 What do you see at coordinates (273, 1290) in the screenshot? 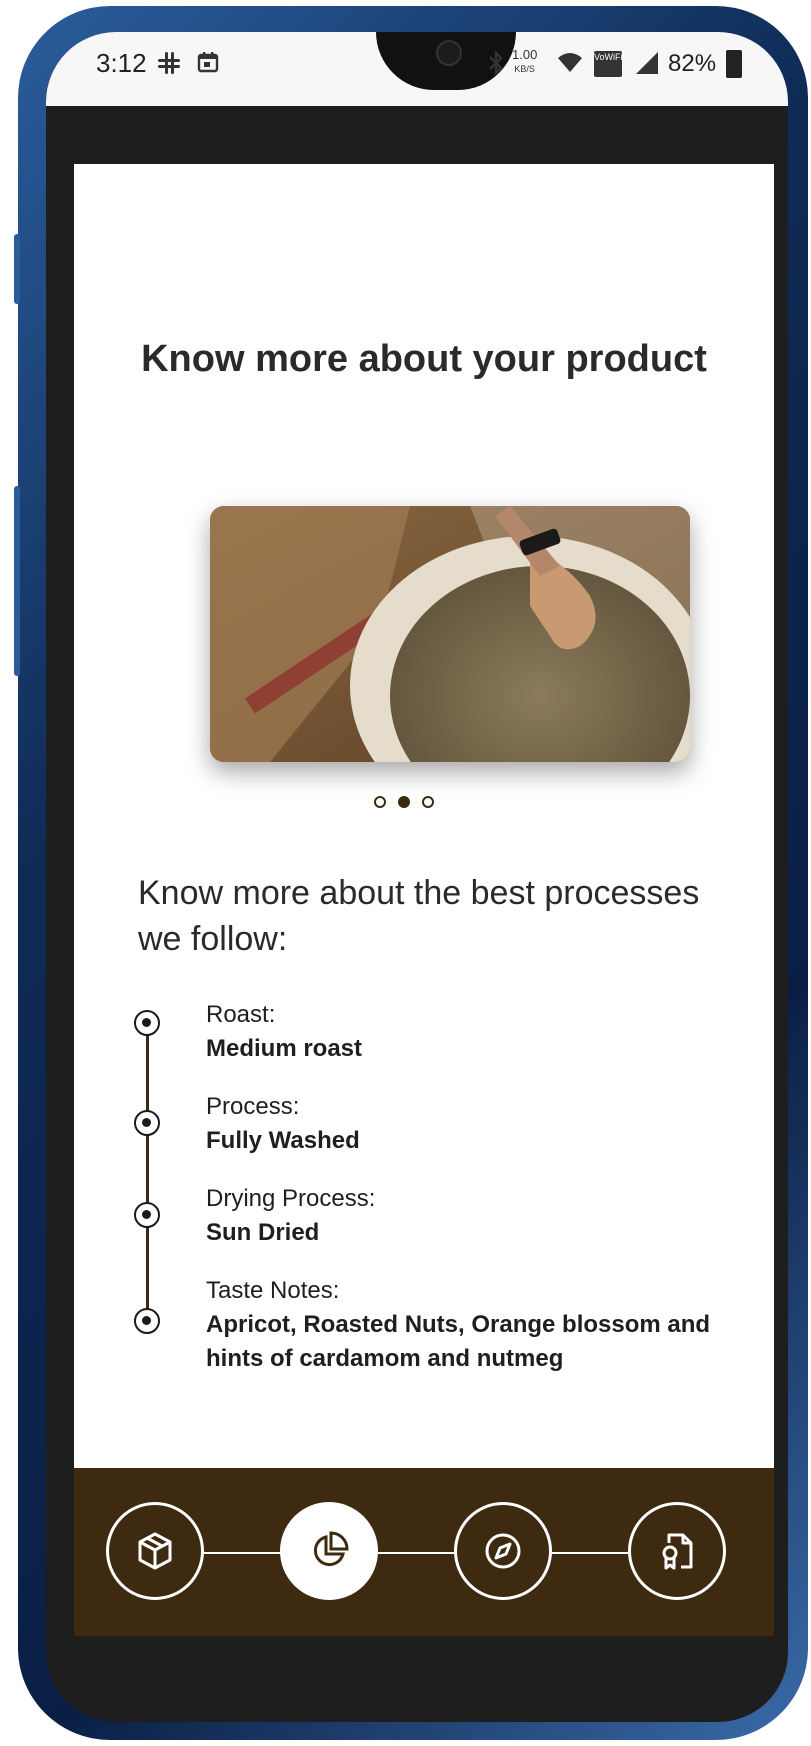
I see `detail-label: Taste Notes:` at bounding box center [273, 1290].